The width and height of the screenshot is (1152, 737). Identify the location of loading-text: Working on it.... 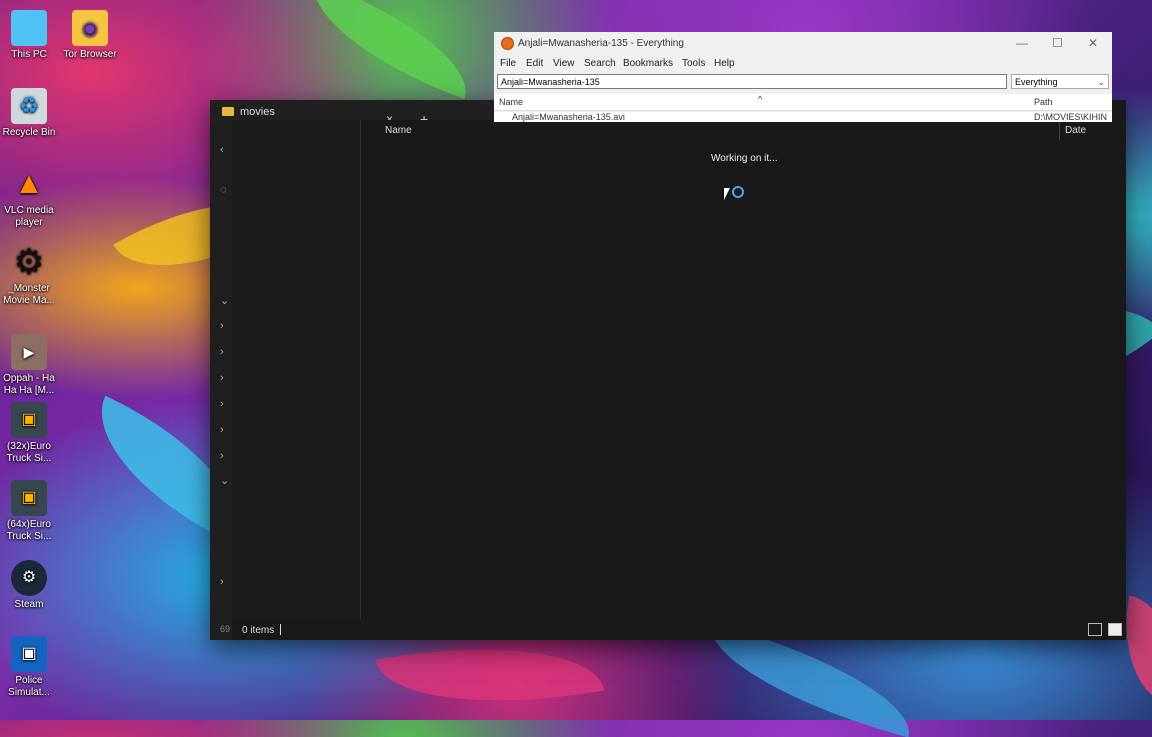
(744, 158).